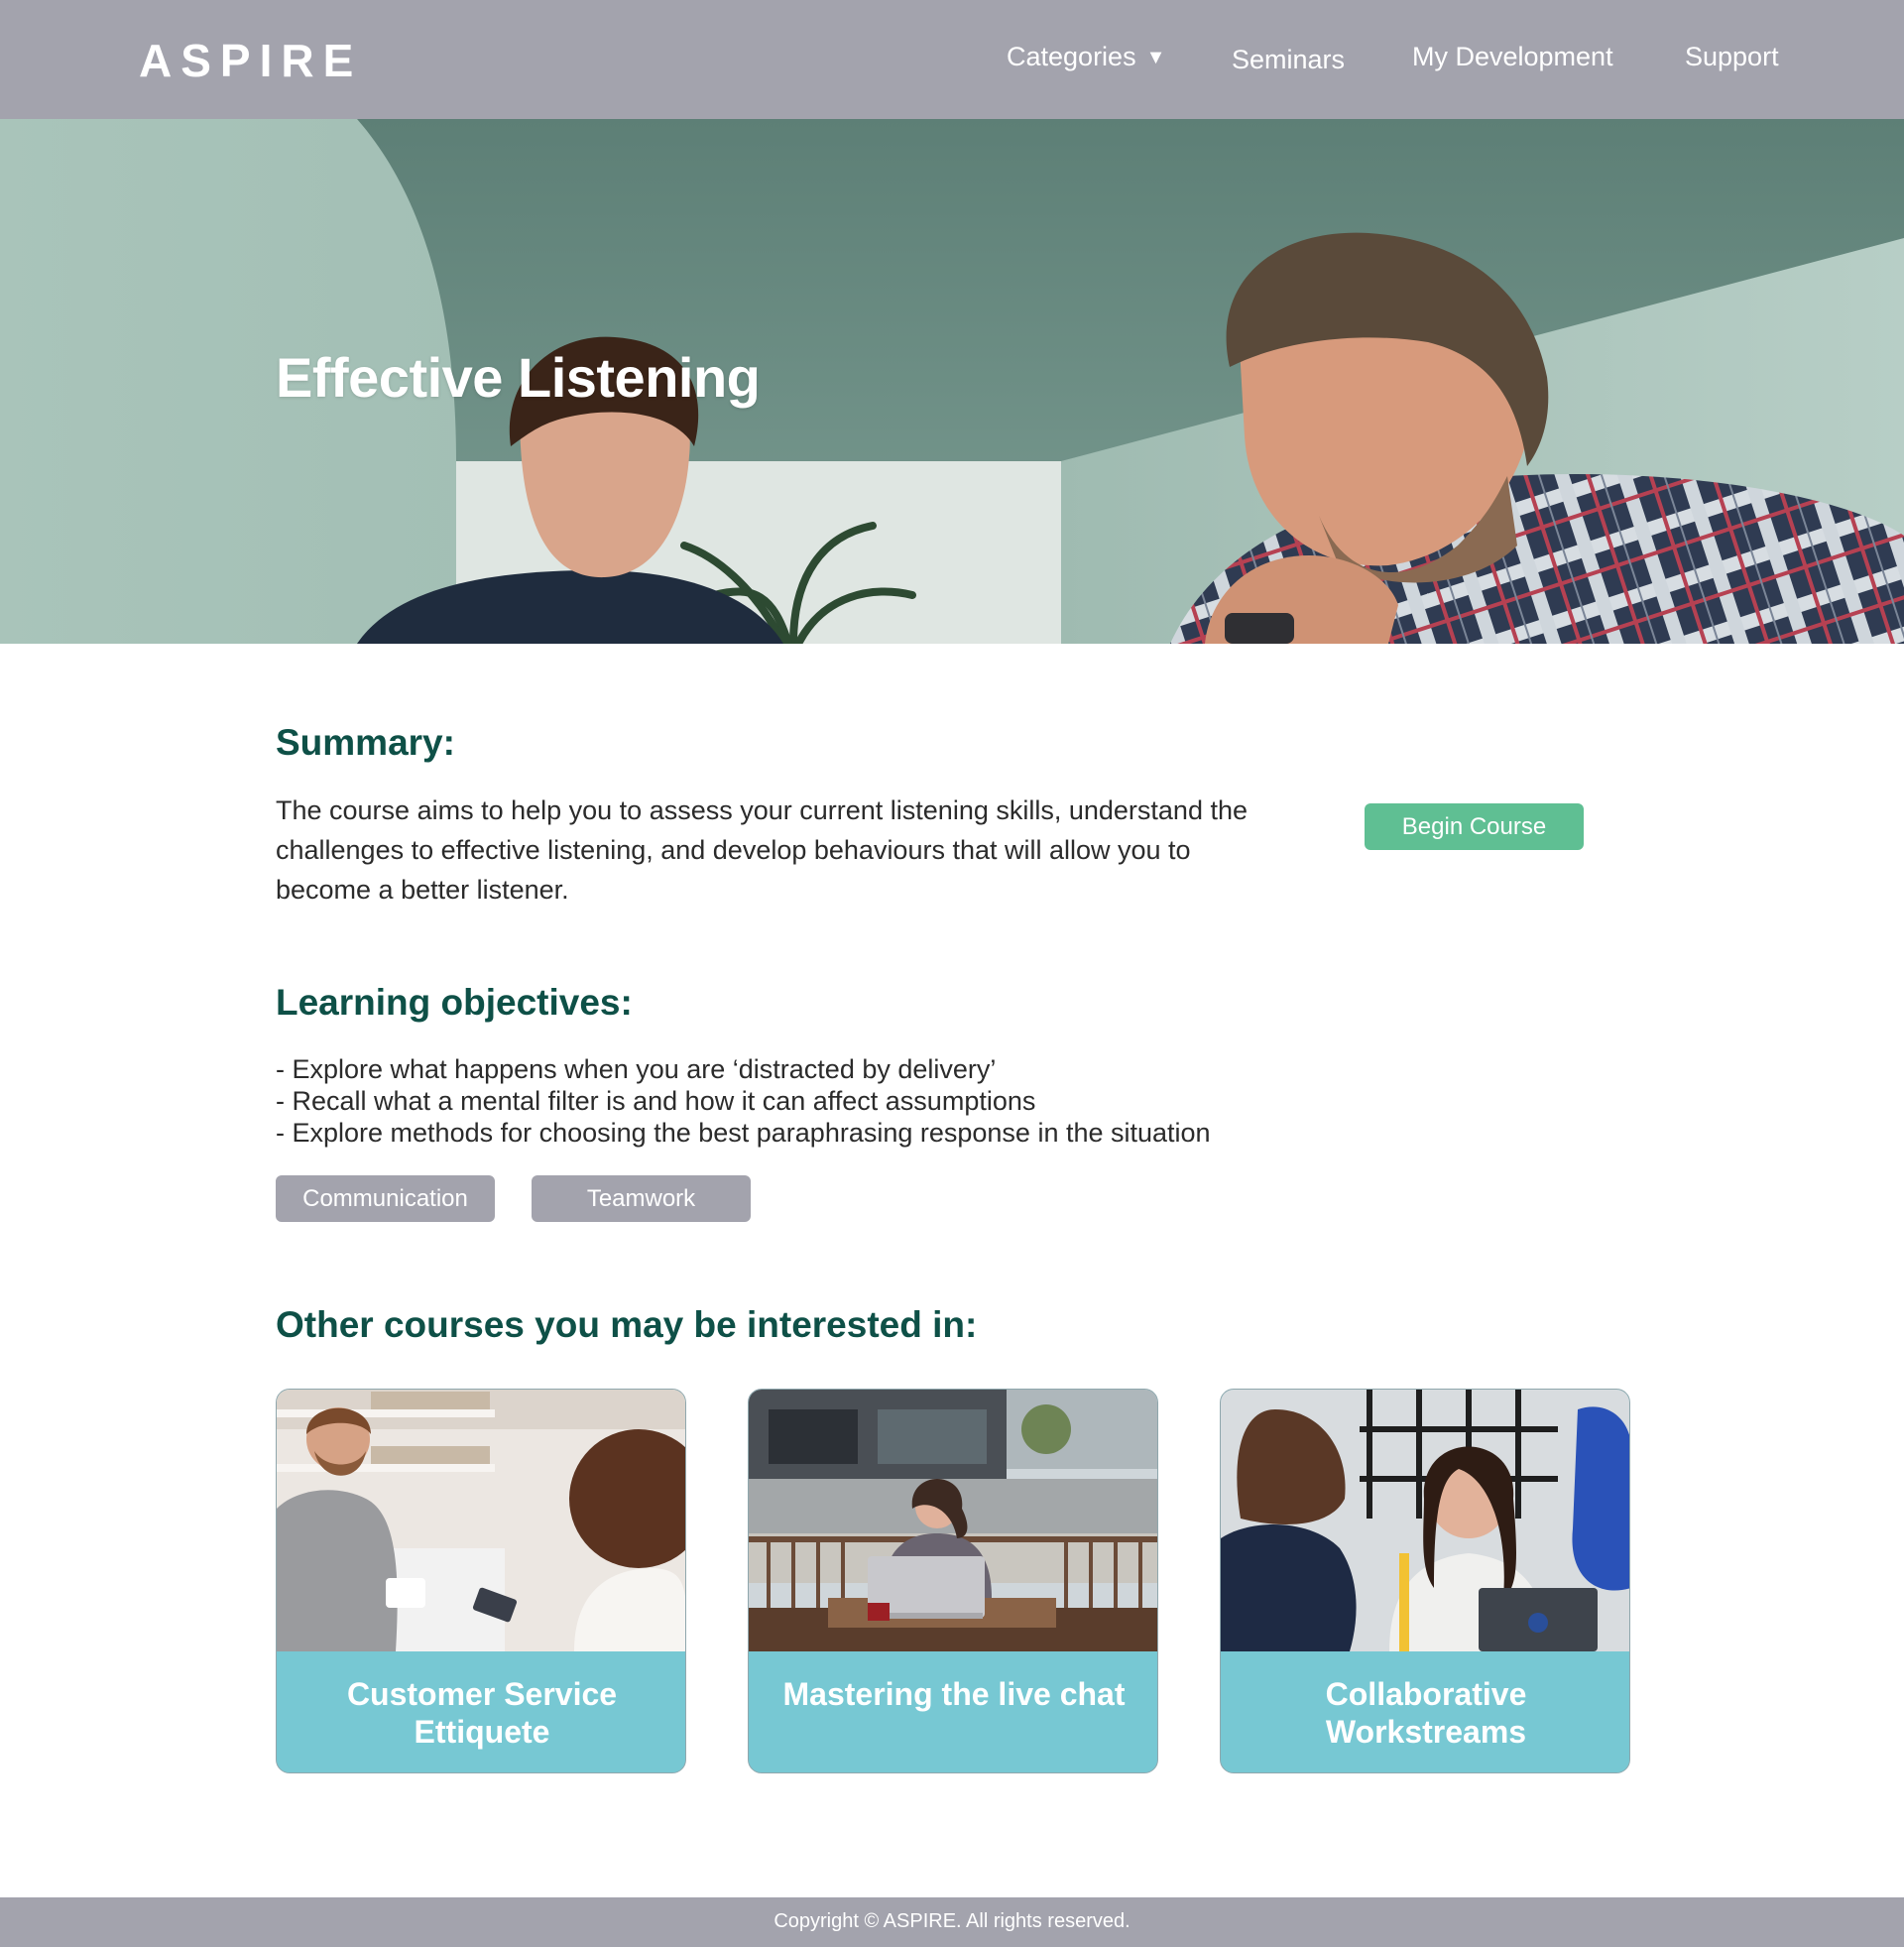 Image resolution: width=1904 pixels, height=1947 pixels. Describe the element at coordinates (481, 1520) in the screenshot. I see `customer-service-photo` at that location.